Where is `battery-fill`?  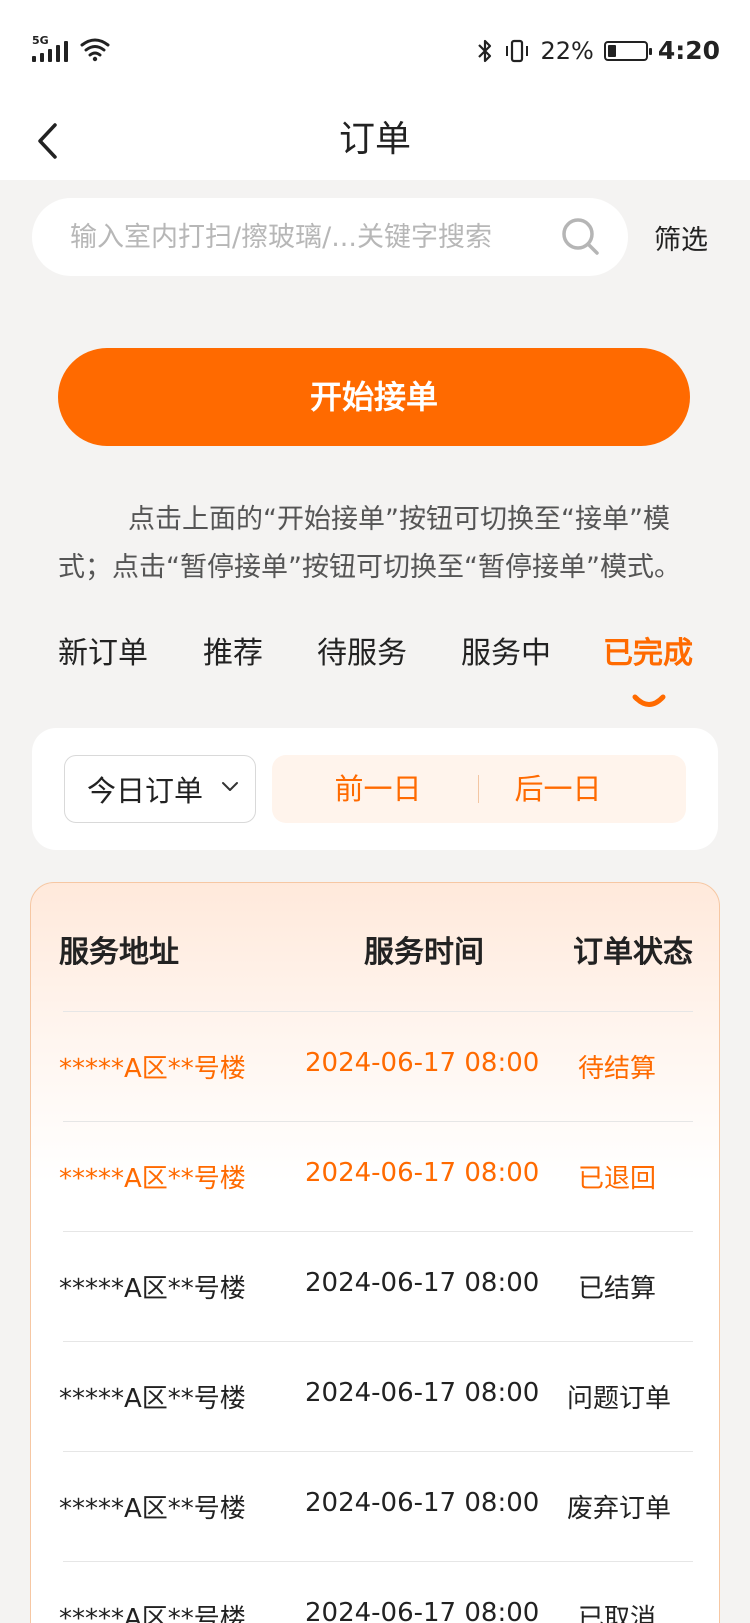 battery-fill is located at coordinates (611, 50).